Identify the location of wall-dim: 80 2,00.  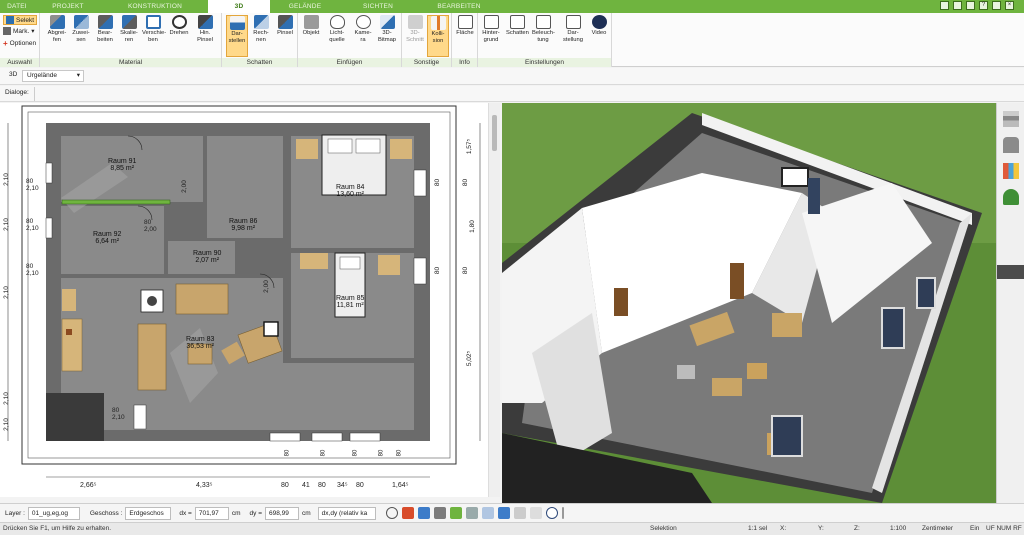
(150, 226).